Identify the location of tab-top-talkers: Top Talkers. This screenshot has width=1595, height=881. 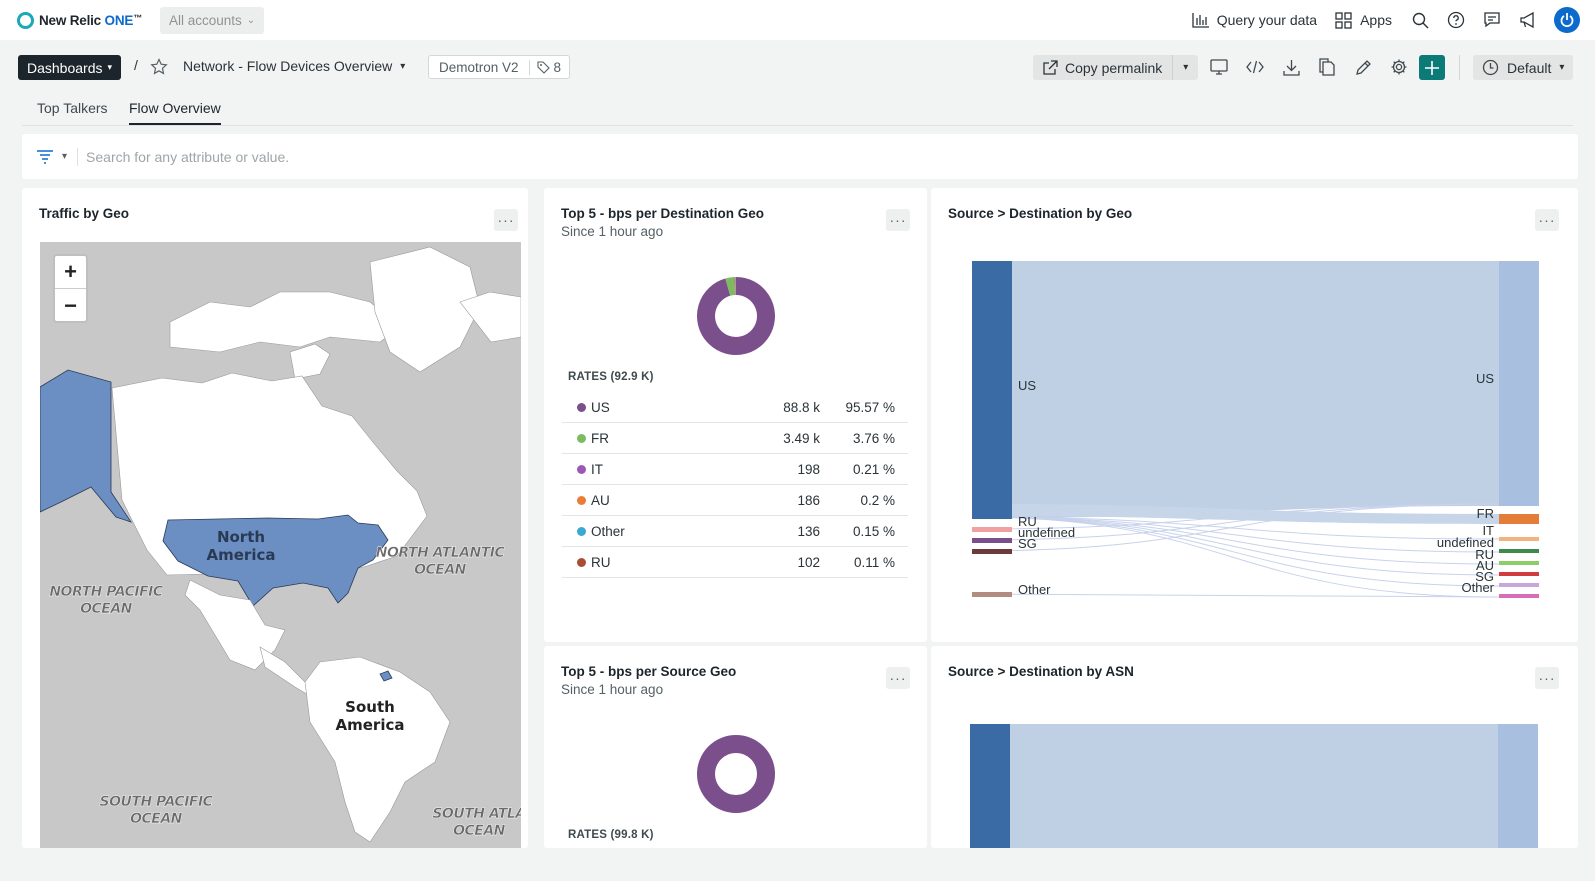
(72, 111).